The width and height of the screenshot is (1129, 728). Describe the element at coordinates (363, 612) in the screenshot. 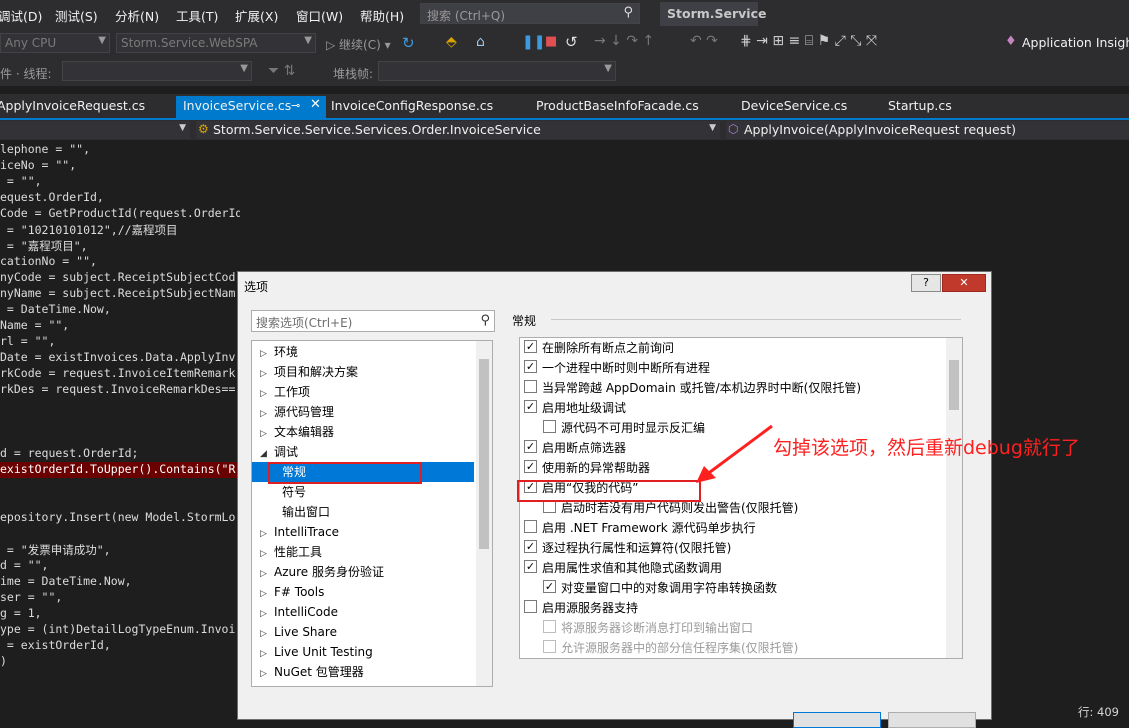

I see `tree-item: ▷ IntelliCode` at that location.